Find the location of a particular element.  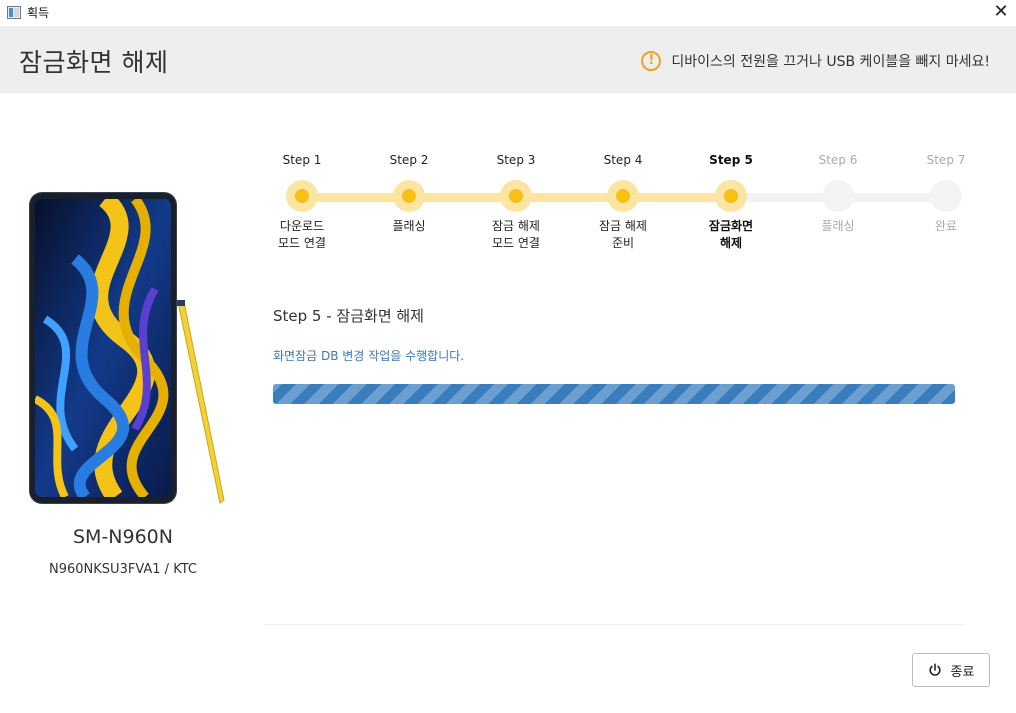

step-description: 잠금 해제 준비 is located at coordinates (623, 234).